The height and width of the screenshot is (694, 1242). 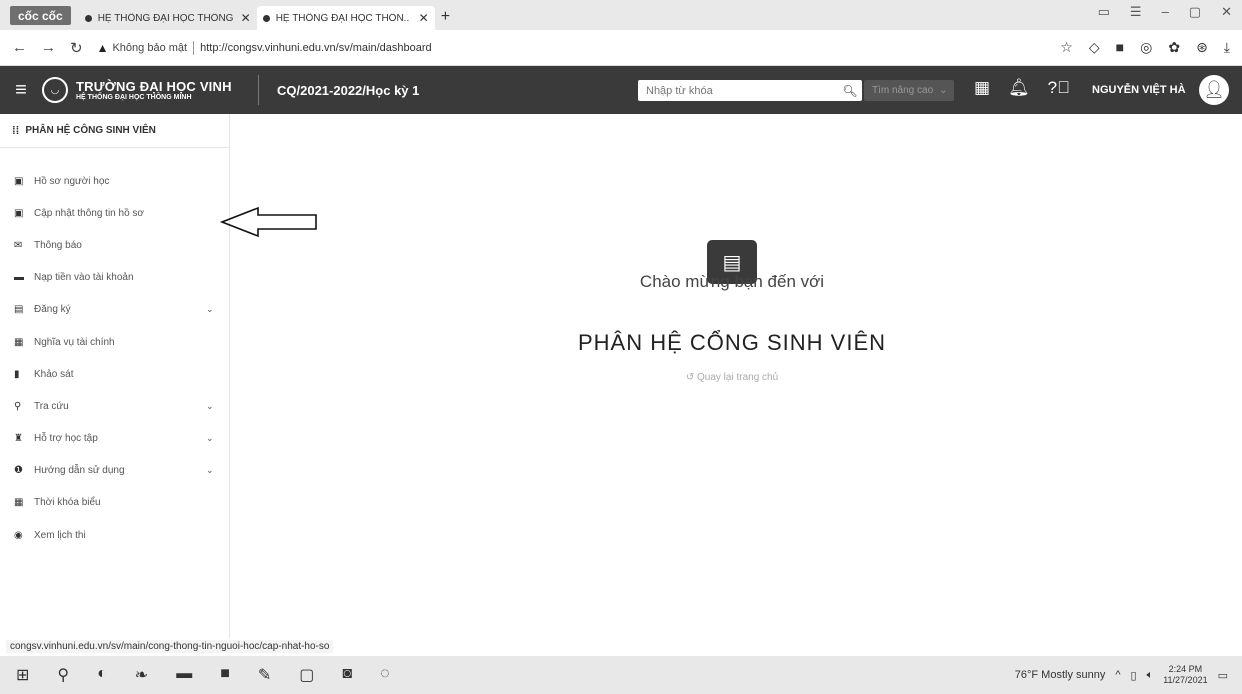 What do you see at coordinates (1117, 675) in the screenshot?
I see `chevron-up-icon: ^` at bounding box center [1117, 675].